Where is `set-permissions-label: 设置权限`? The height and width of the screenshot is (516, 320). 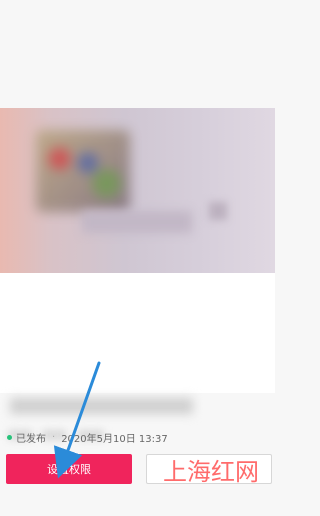 set-permissions-label: 设置权限 is located at coordinates (69, 469).